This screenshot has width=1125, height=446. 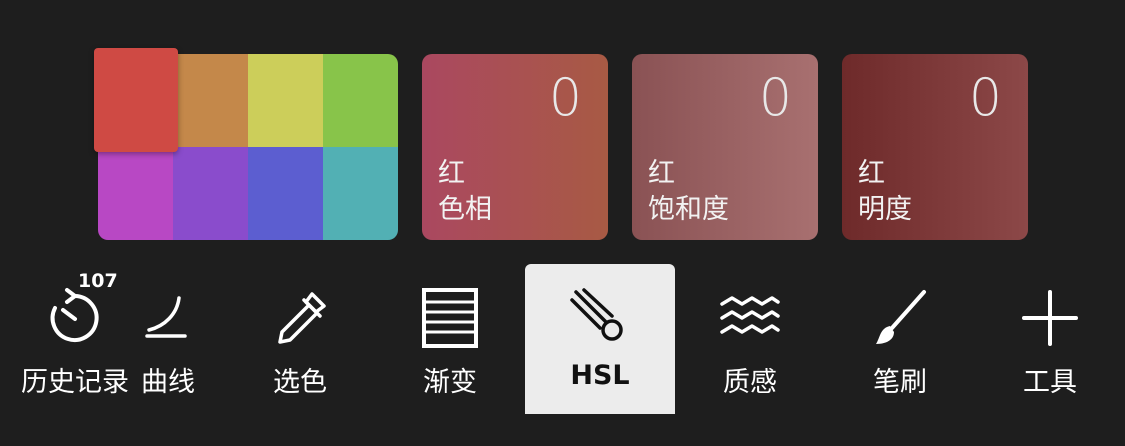 What do you see at coordinates (688, 209) in the screenshot?
I see `saturation-param-name: 饱和度` at bounding box center [688, 209].